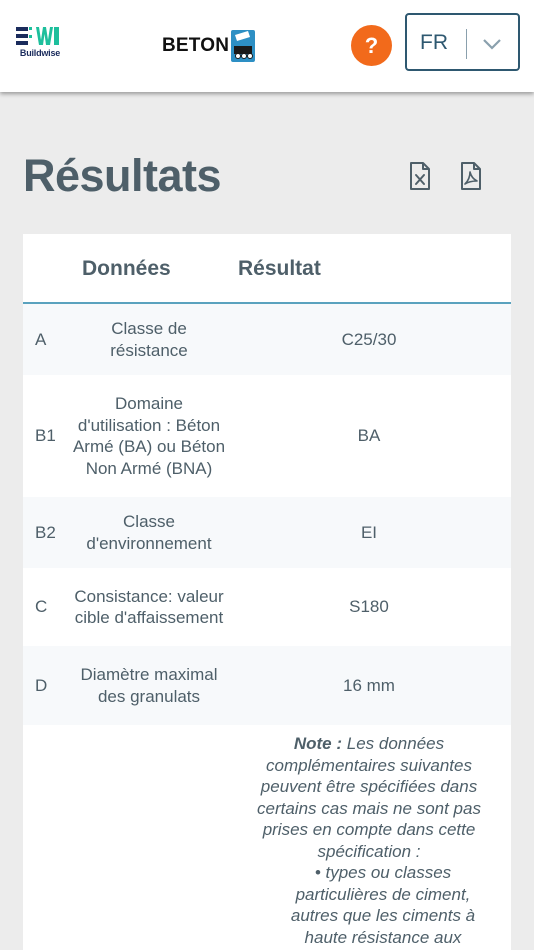  Describe the element at coordinates (462, 42) in the screenshot. I see `language-select: FR` at that location.